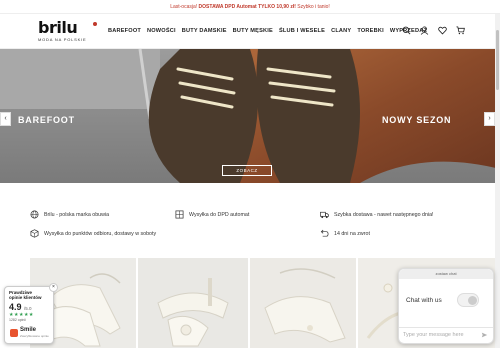 The height and width of the screenshot is (348, 500). I want to click on feature-item: Wysyłka do DPD automat, so click(212, 214).